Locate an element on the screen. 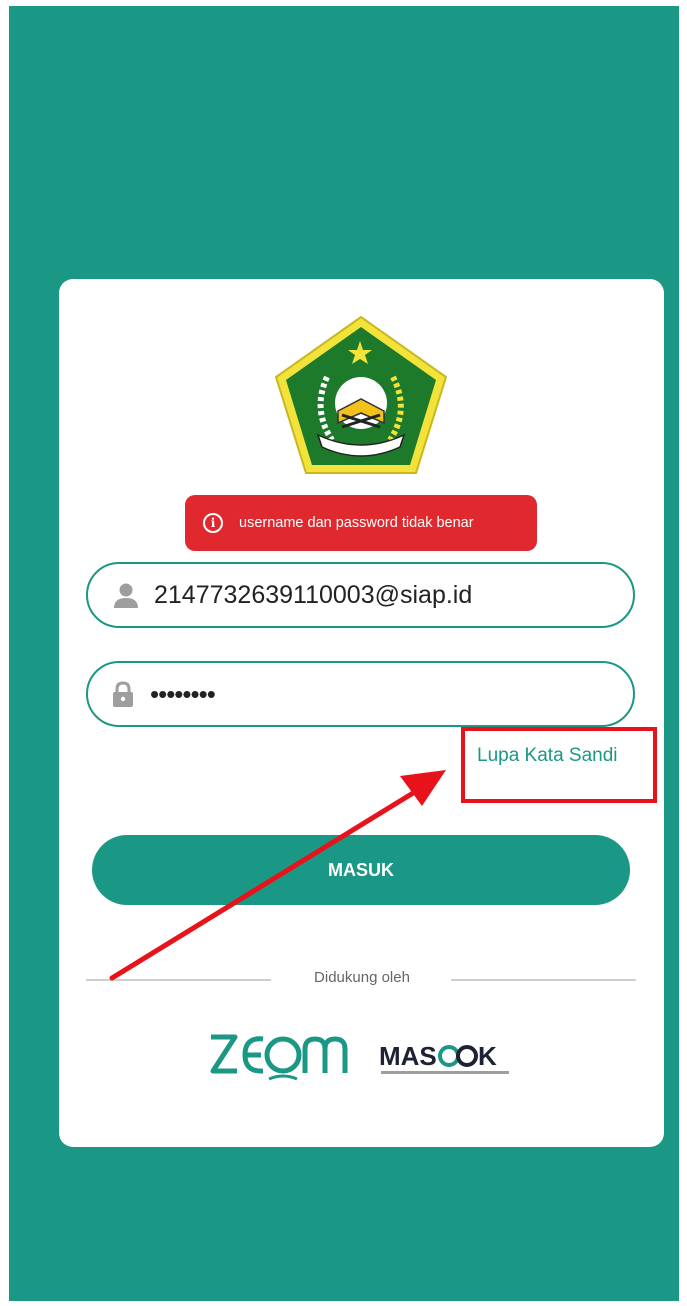 The width and height of the screenshot is (687, 1306). password-value: •••••••• is located at coordinates (183, 693).